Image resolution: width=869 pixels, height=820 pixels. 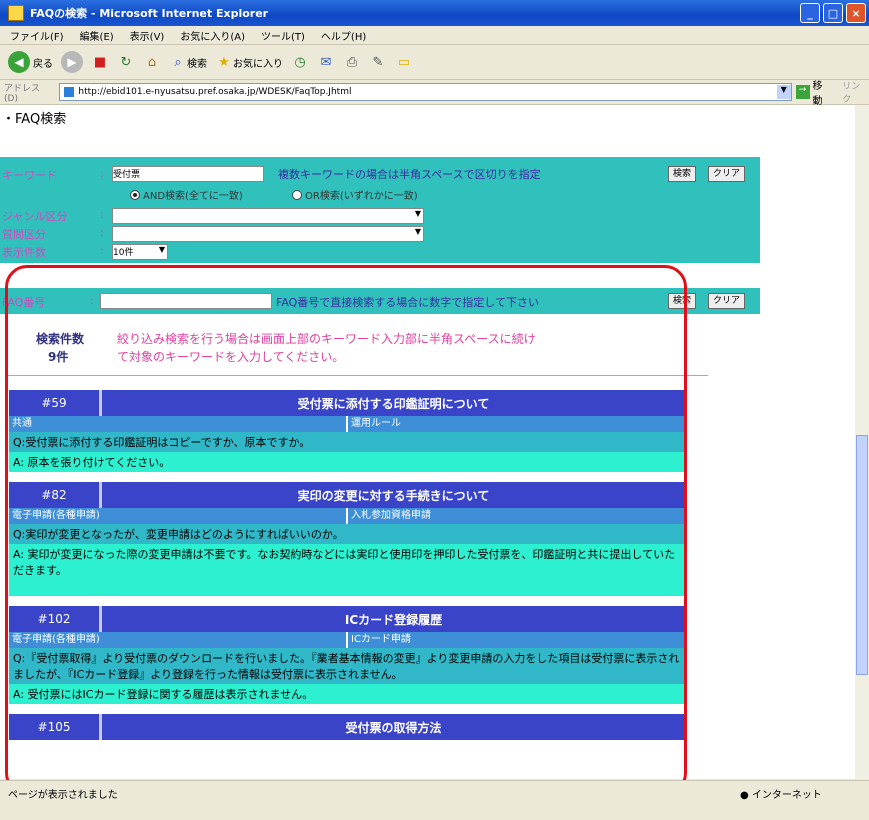 What do you see at coordinates (781, 795) in the screenshot?
I see `zone-text: ● インターネット` at bounding box center [781, 795].